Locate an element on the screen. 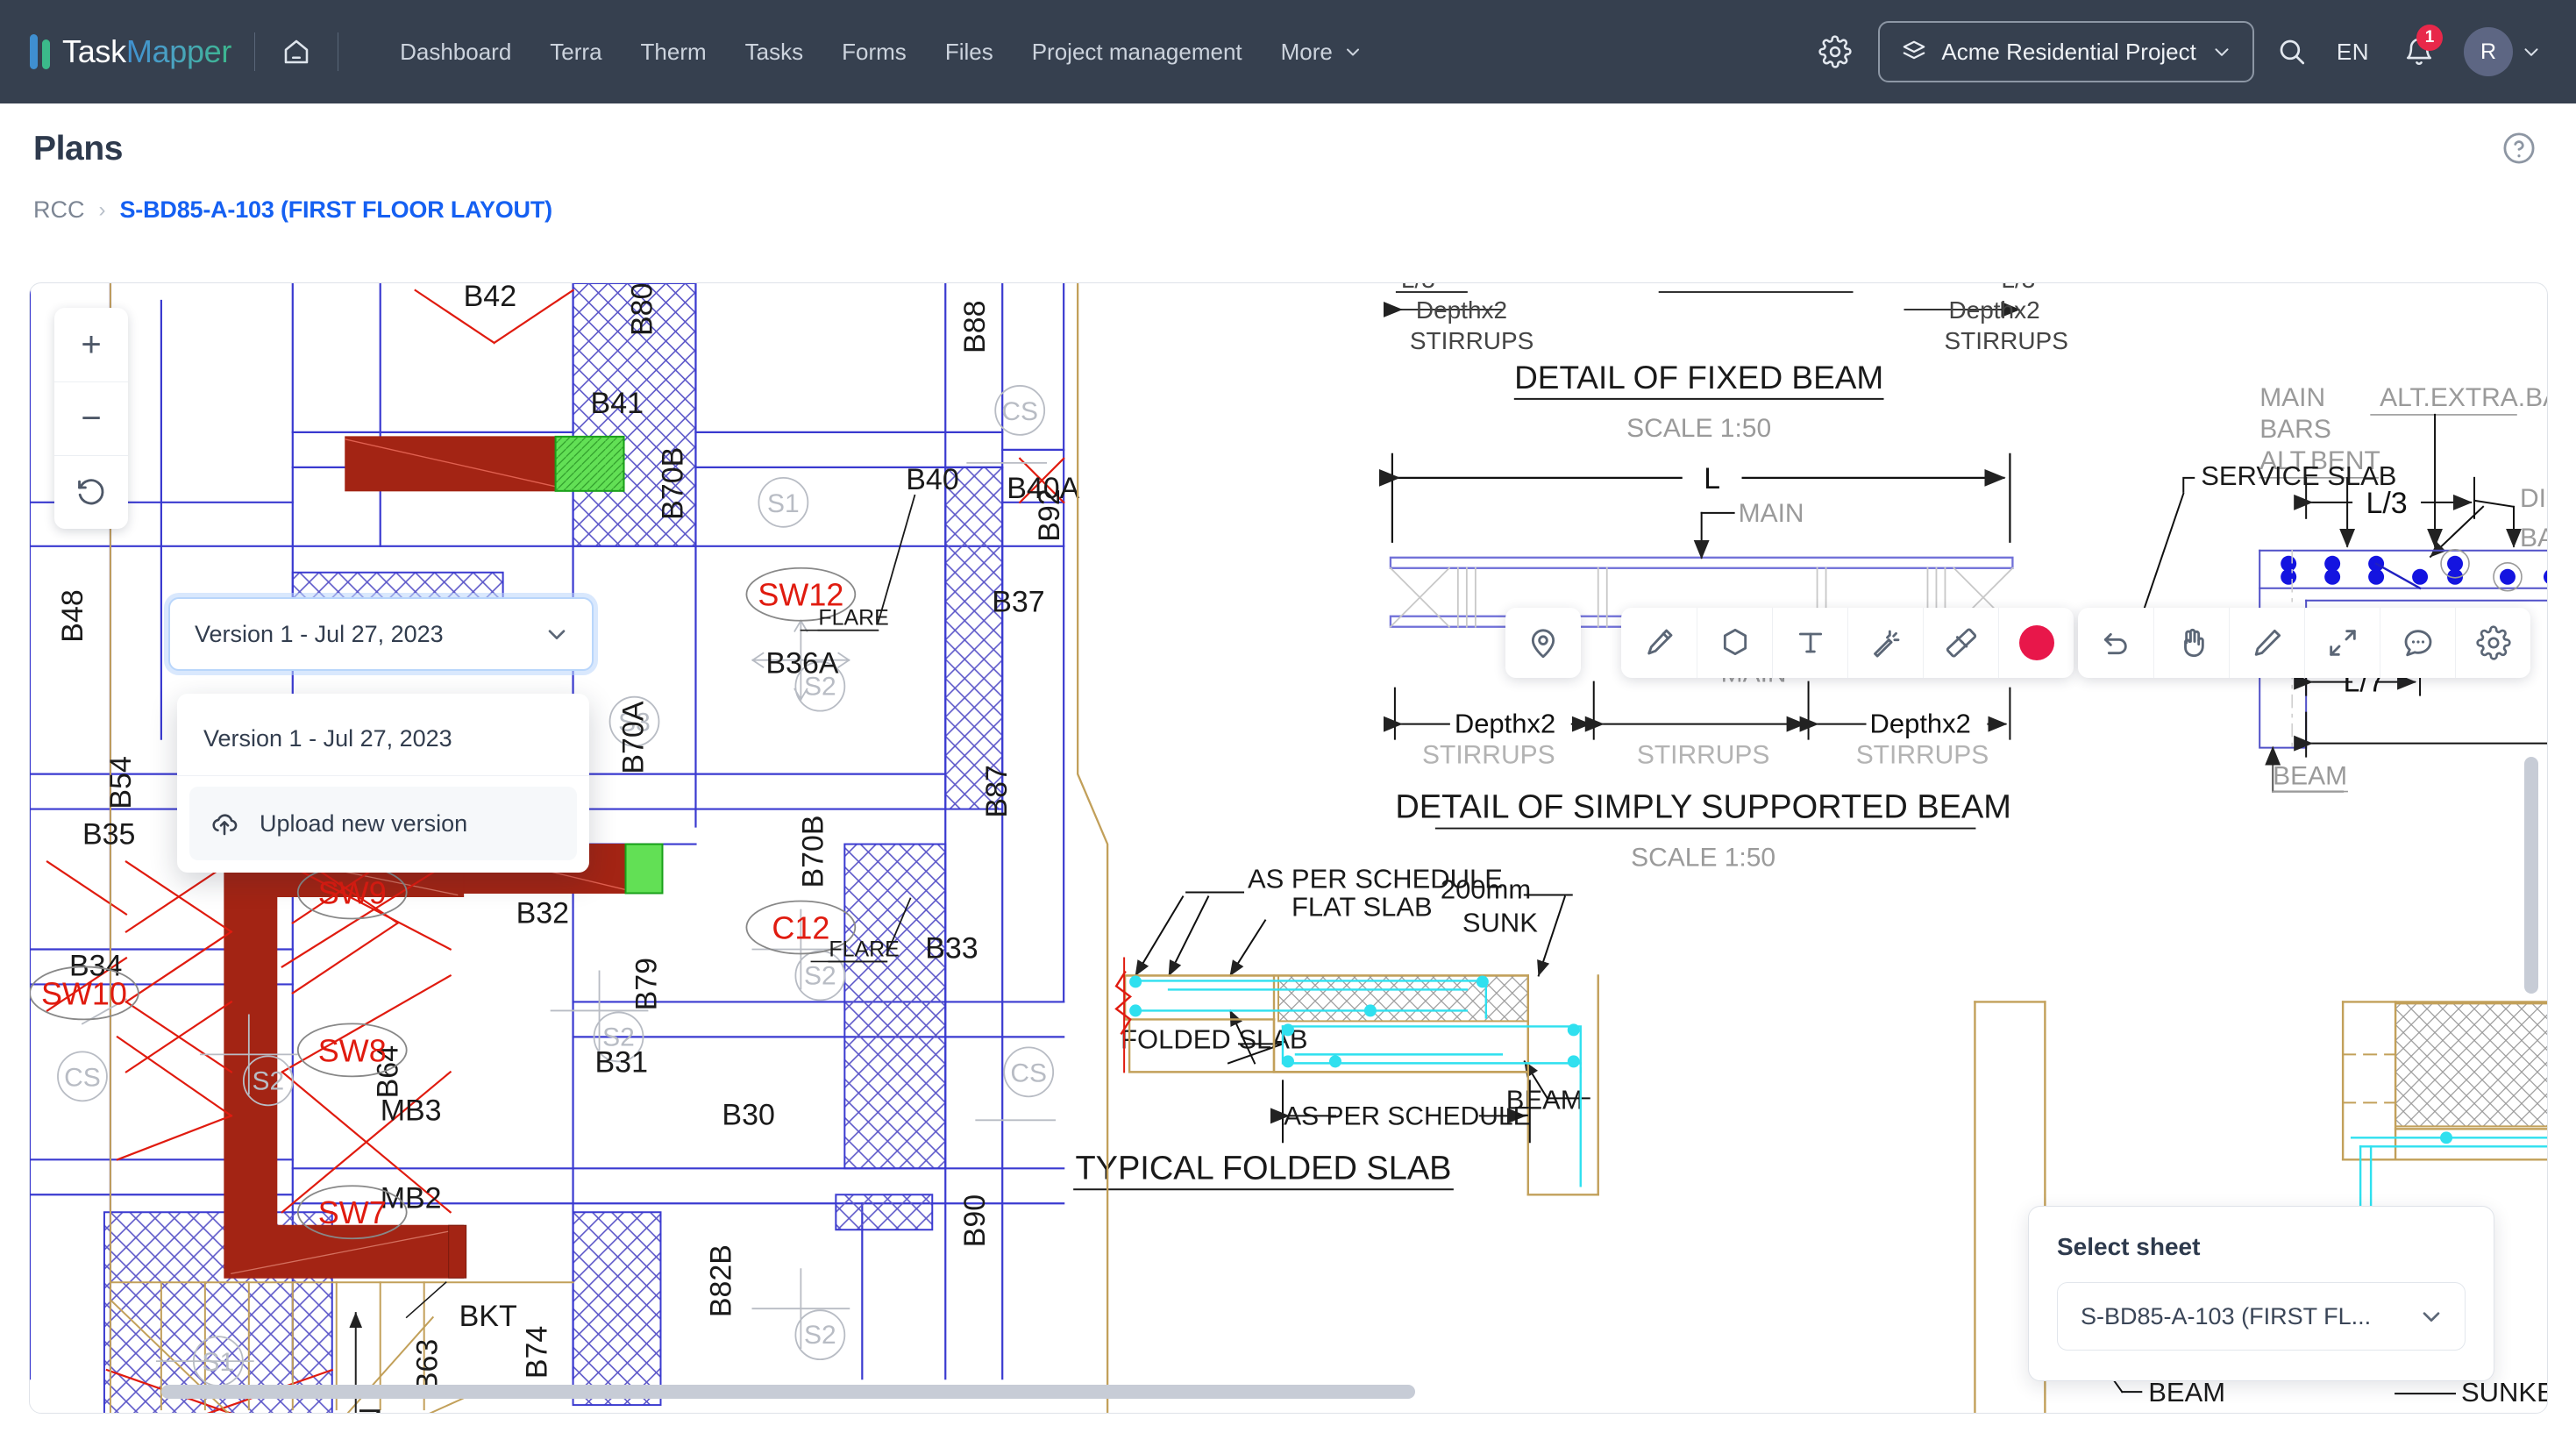 This screenshot has width=2576, height=1447. magic-wand-icon is located at coordinates (1885, 643).